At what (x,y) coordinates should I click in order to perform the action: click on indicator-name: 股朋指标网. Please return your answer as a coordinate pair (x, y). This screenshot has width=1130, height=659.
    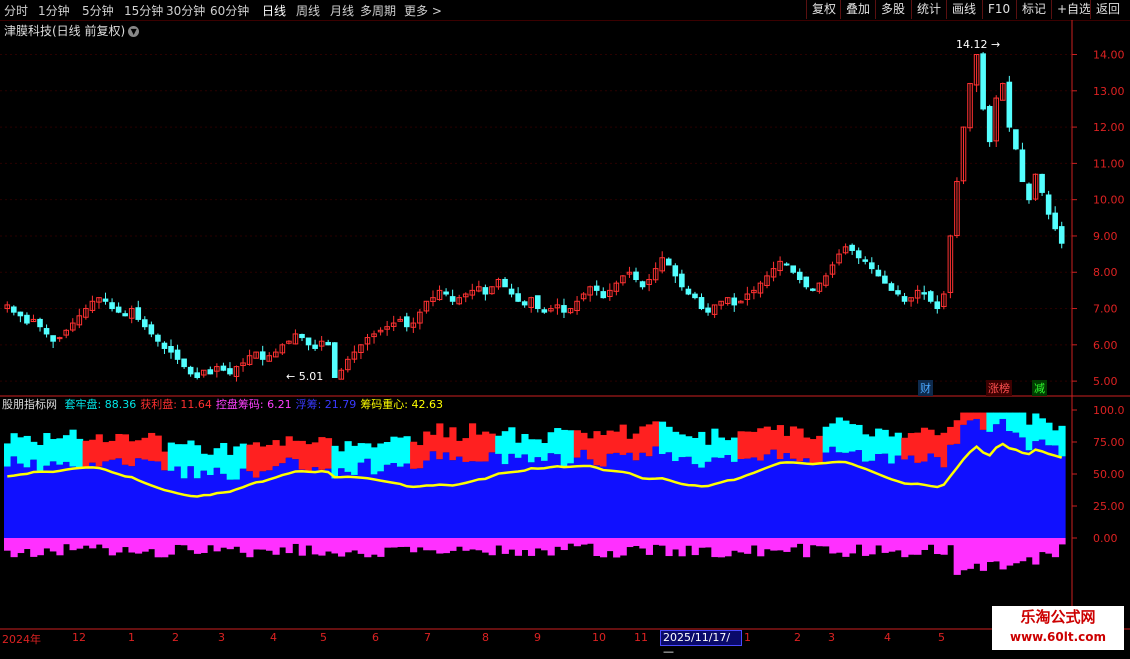
    Looking at the image, I should click on (29, 404).